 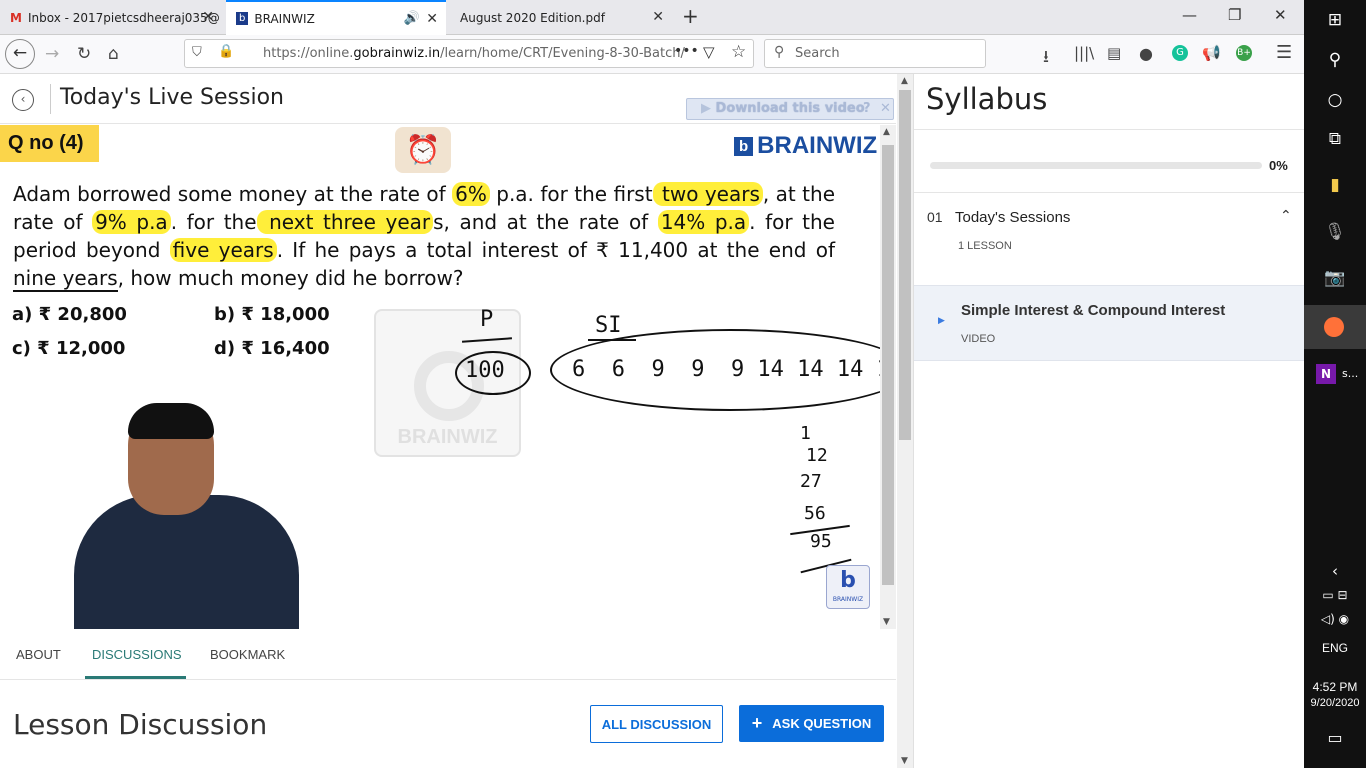 I want to click on highlight: 14% p.a, so click(x=703, y=222).